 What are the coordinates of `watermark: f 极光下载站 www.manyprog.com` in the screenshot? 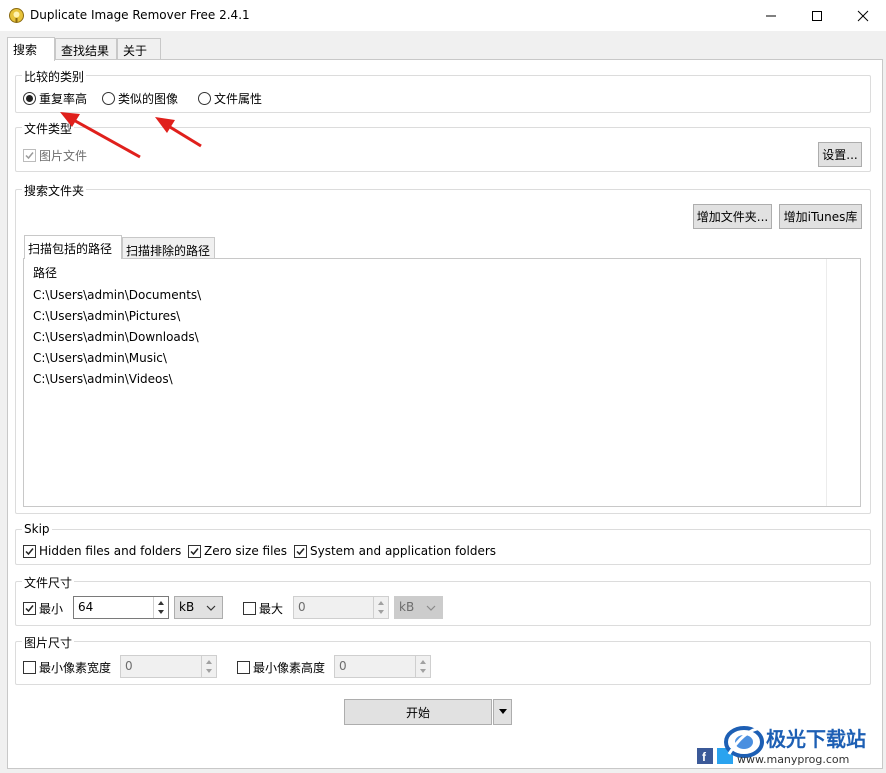 It's located at (789, 746).